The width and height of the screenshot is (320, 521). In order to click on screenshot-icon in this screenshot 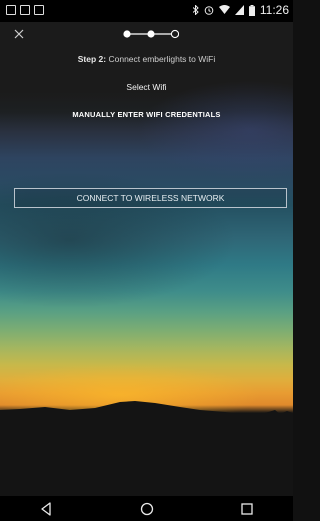, I will do `click(39, 10)`.